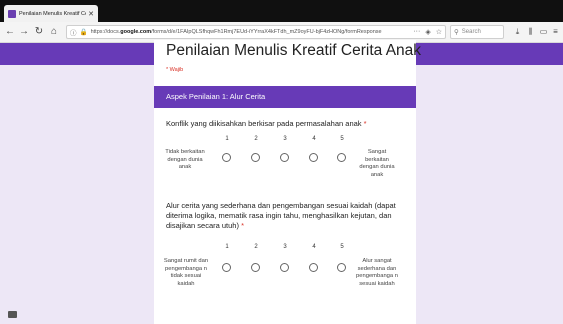  Describe the element at coordinates (136, 32) in the screenshot. I see `url-domain: google.com` at that location.